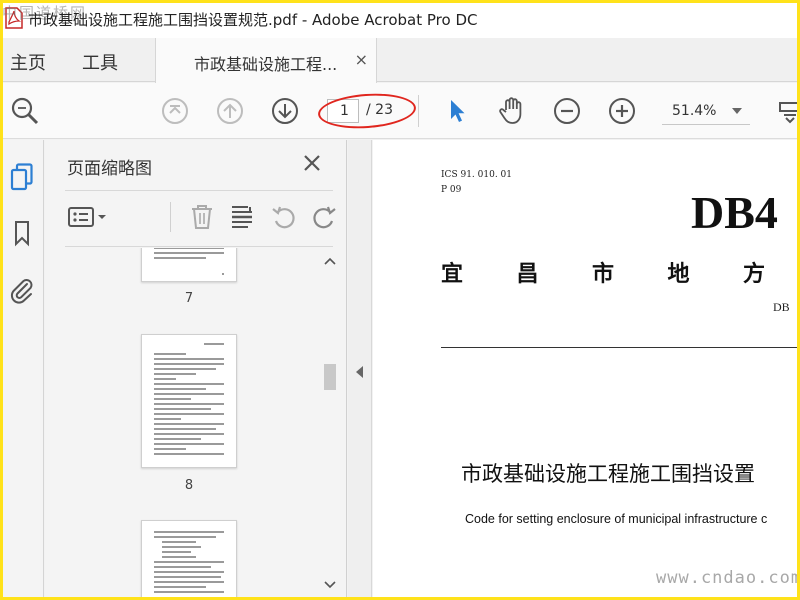  Describe the element at coordinates (476, 175) in the screenshot. I see `ics-code: ICS 91. 010. 01` at that location.